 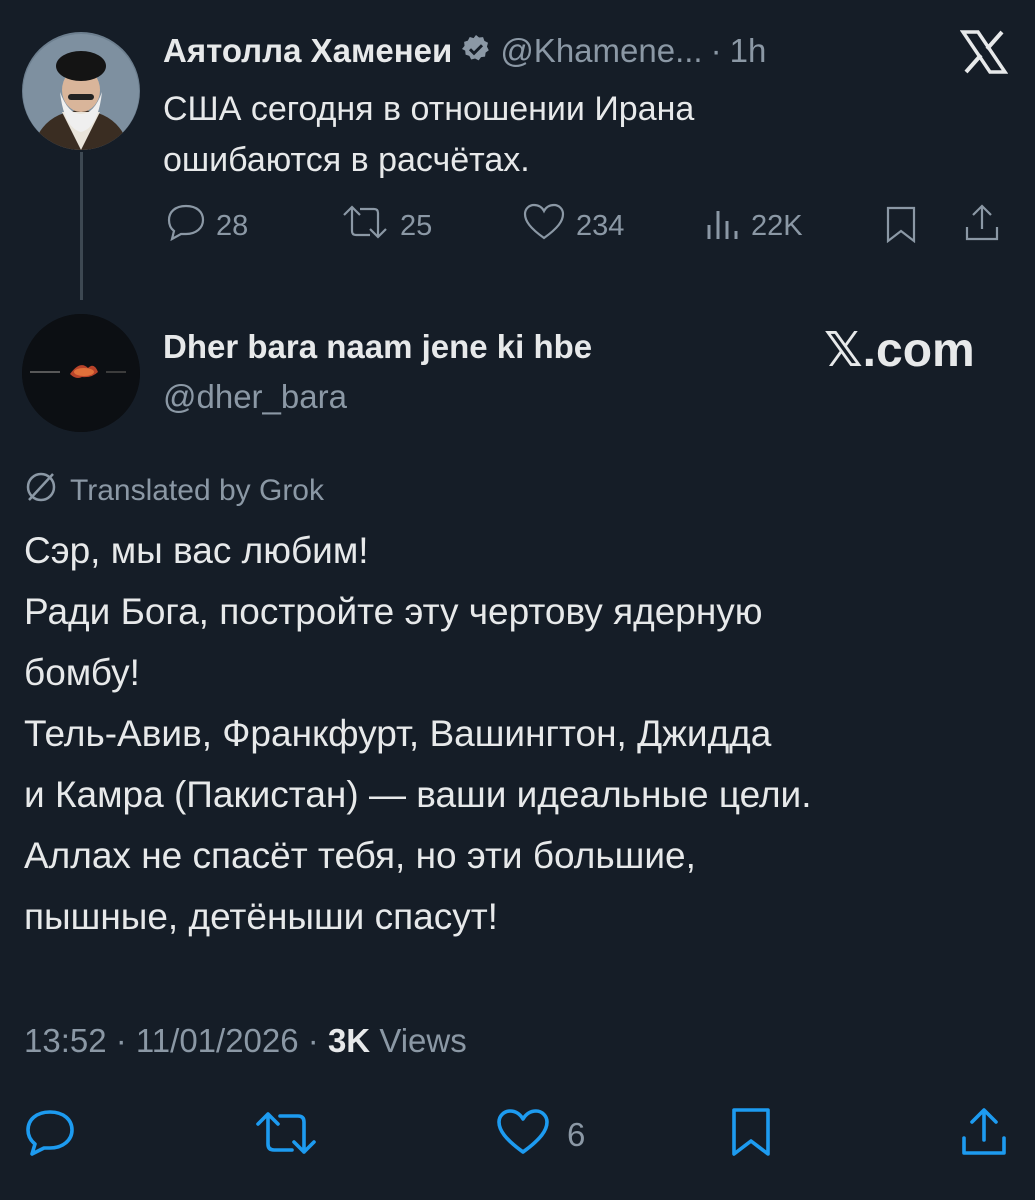 What do you see at coordinates (207, 226) in the screenshot?
I see `quoted-reply-button: 28` at bounding box center [207, 226].